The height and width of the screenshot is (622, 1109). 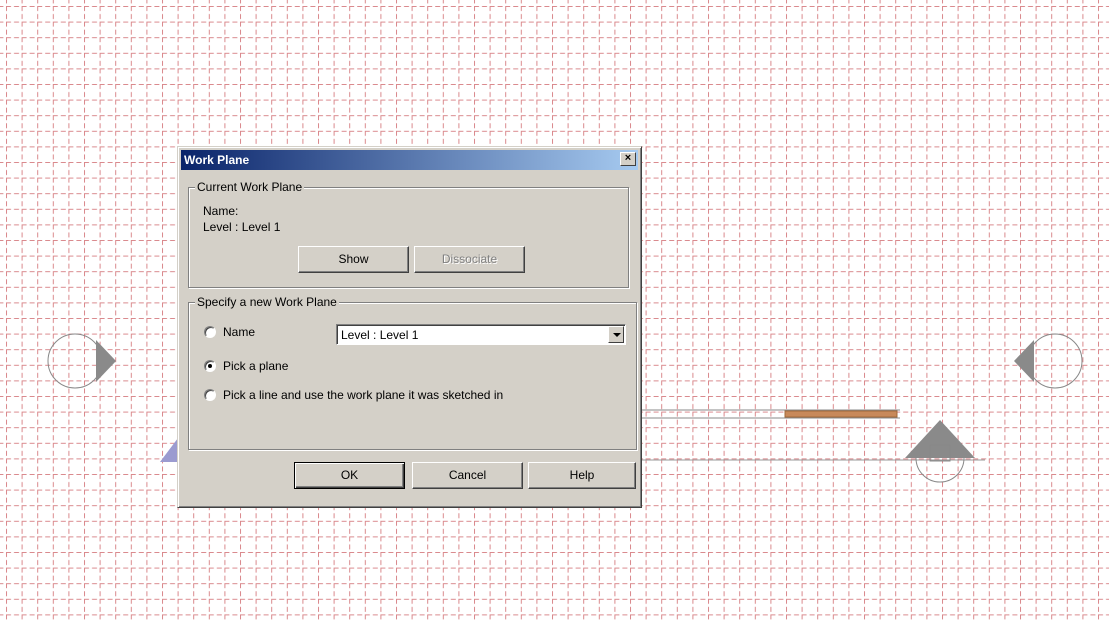 I want to click on work-plane-name-value: Level : Level 1, so click(x=380, y=335).